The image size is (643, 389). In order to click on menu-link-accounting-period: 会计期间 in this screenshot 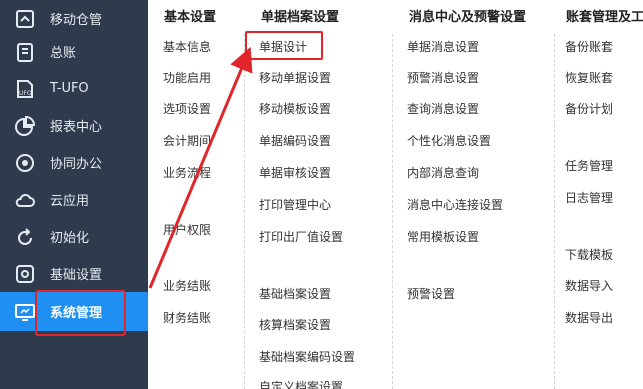, I will do `click(187, 140)`.